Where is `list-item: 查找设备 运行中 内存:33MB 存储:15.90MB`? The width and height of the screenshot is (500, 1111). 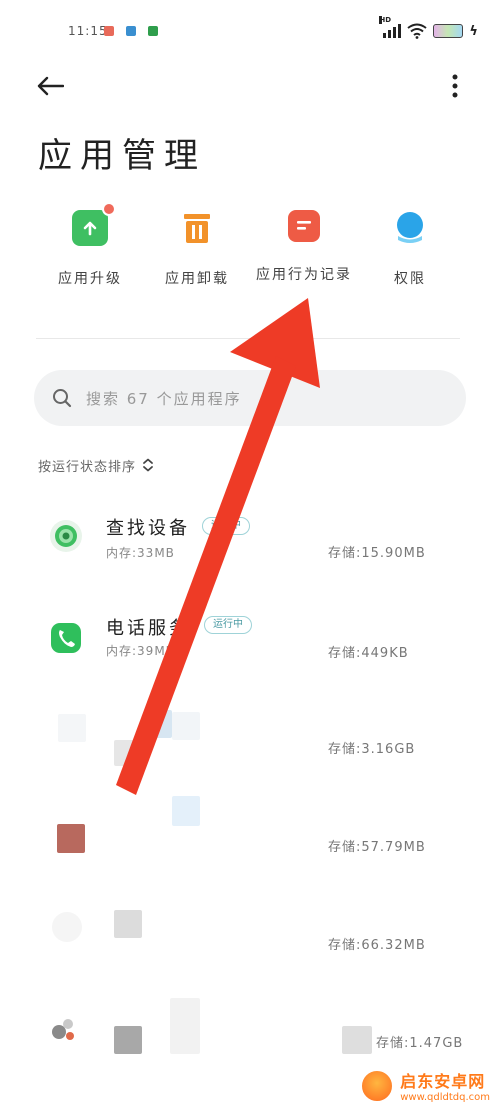 list-item: 查找设备 运行中 内存:33MB 存储:15.90MB is located at coordinates (250, 548).